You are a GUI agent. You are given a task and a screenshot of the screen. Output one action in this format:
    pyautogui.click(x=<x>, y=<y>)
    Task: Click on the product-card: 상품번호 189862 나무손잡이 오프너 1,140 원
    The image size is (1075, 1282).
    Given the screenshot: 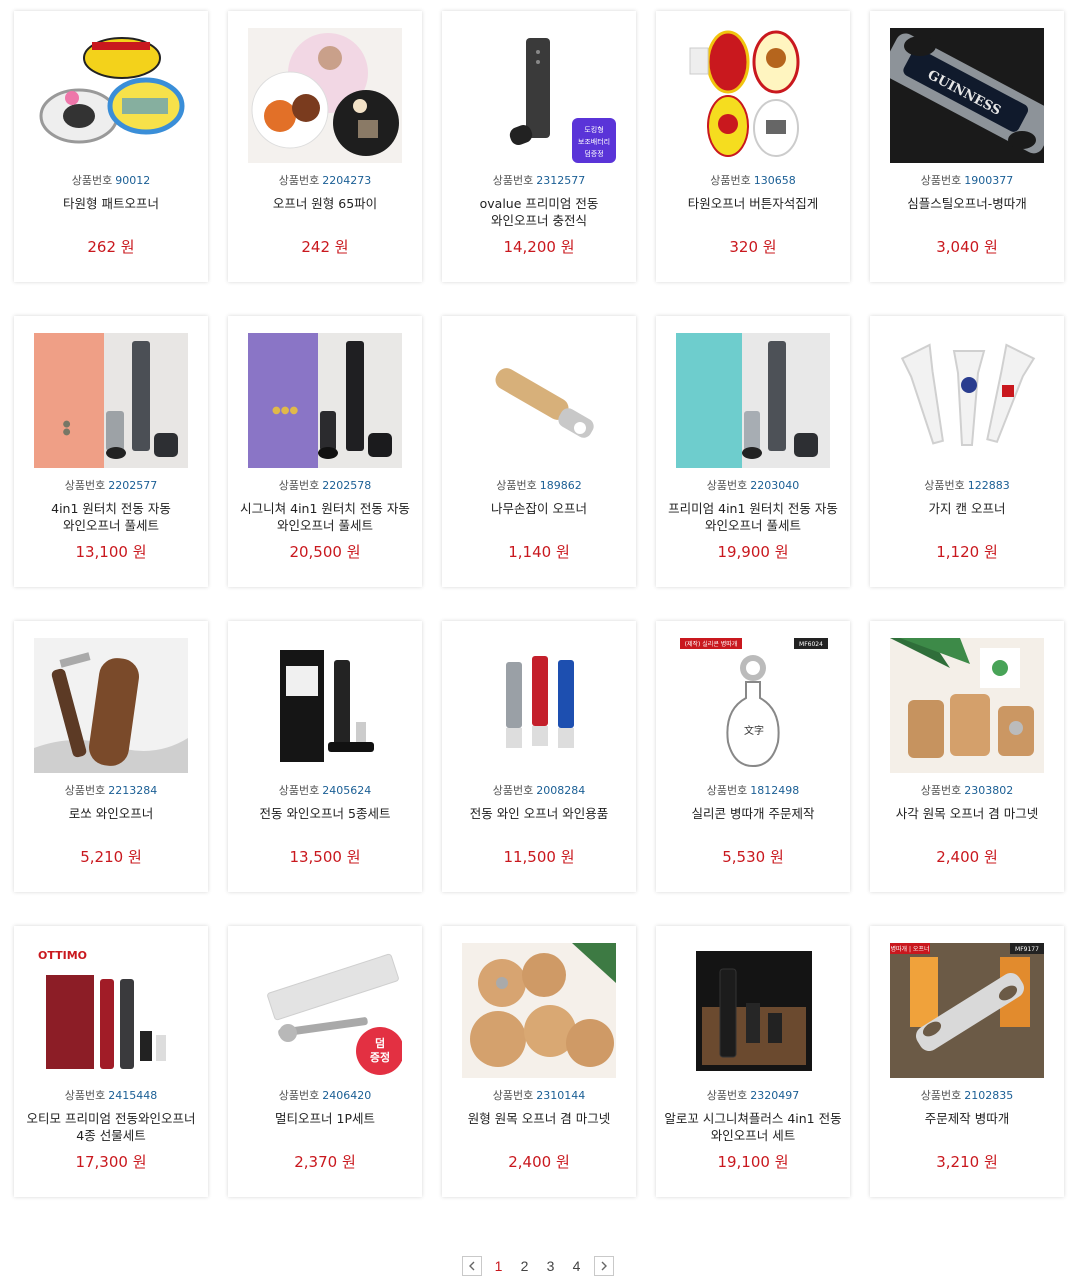 What is the action you would take?
    pyautogui.click(x=539, y=451)
    